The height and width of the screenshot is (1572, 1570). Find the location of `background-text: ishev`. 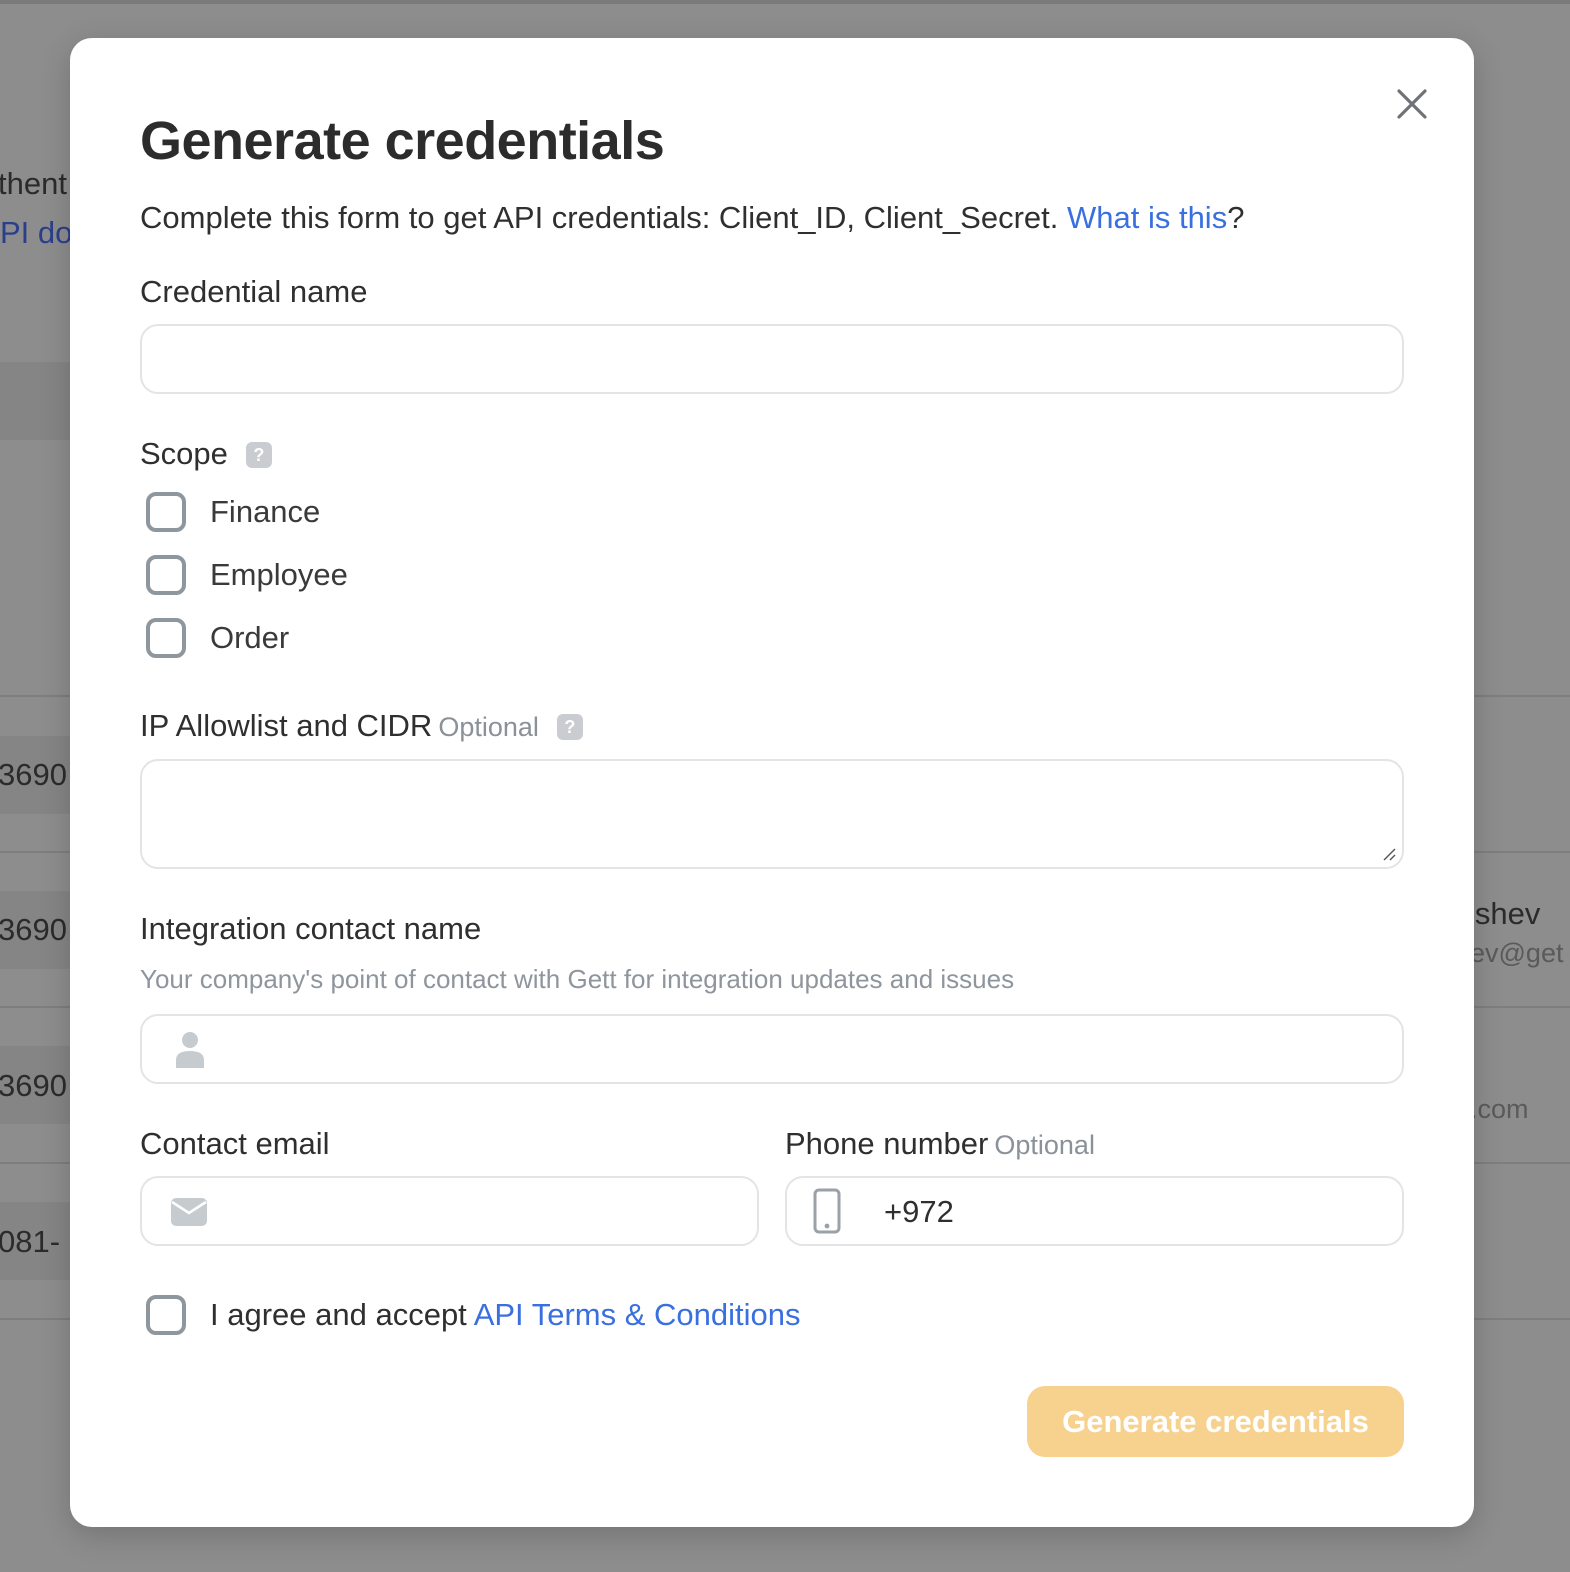

background-text: ishev is located at coordinates (1504, 913).